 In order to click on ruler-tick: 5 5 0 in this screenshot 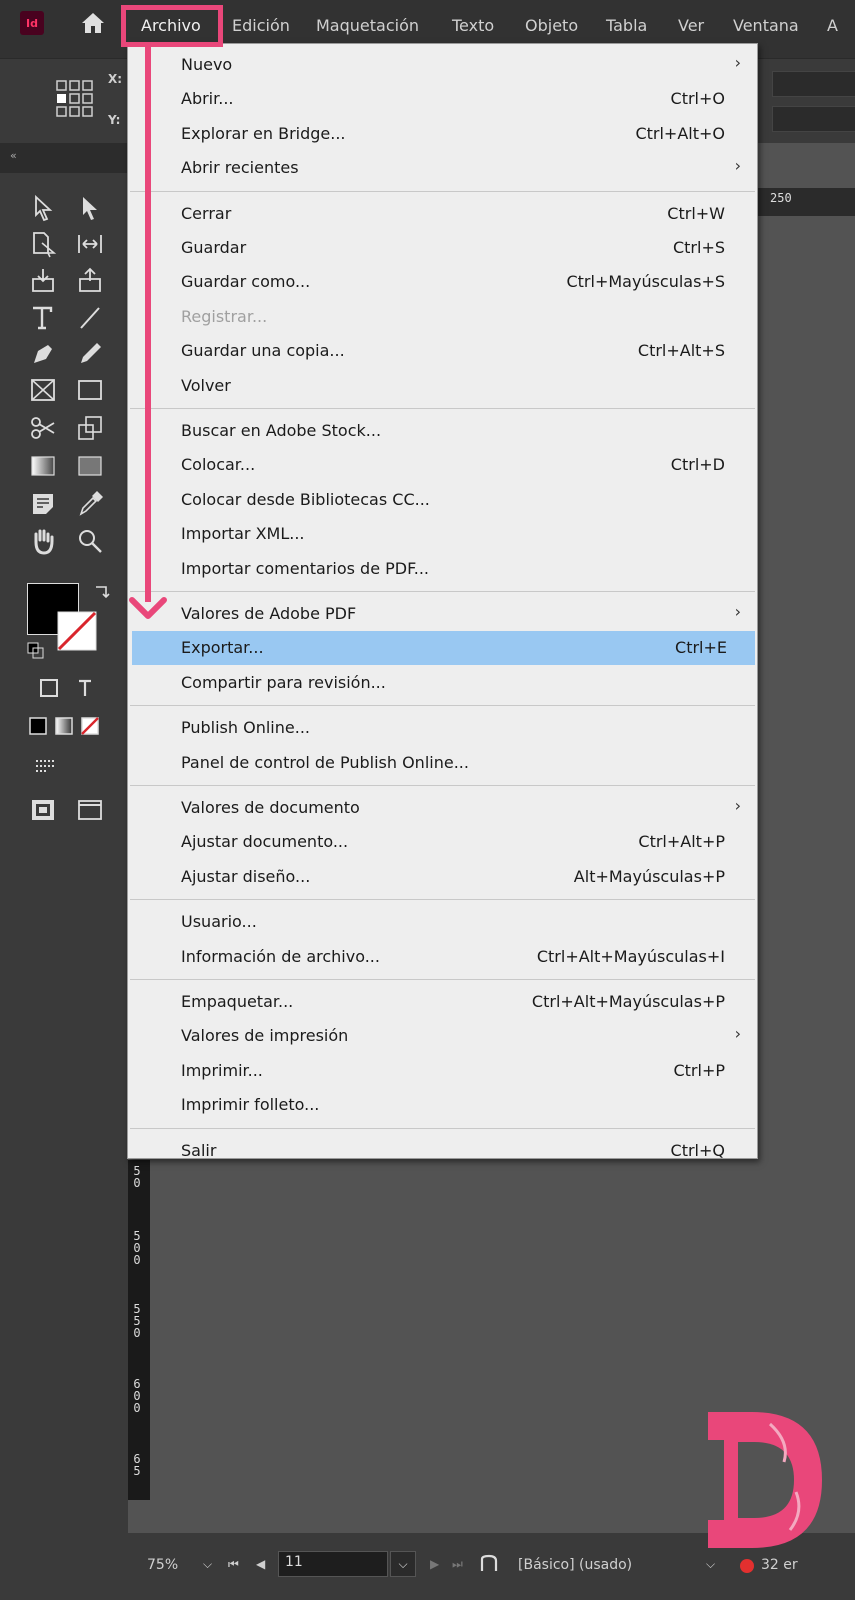, I will do `click(137, 1321)`.